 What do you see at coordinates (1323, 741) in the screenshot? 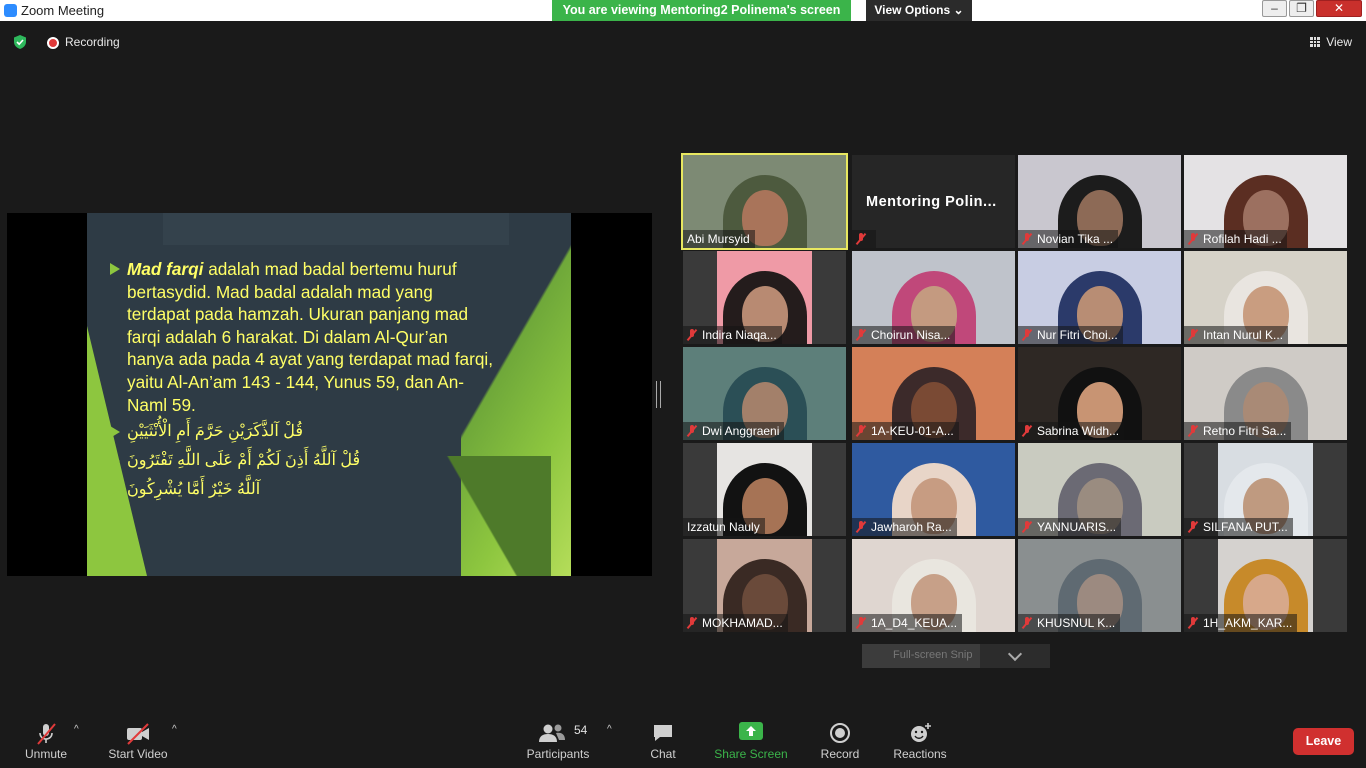
I see `leave-button: Leave` at bounding box center [1323, 741].